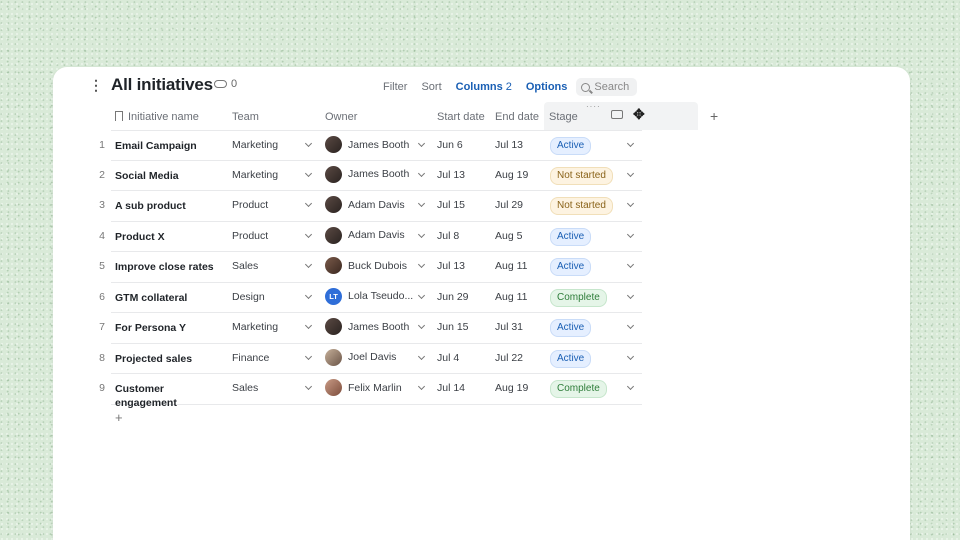 Image resolution: width=960 pixels, height=540 pixels. I want to click on start-date: Jun 29, so click(453, 297).